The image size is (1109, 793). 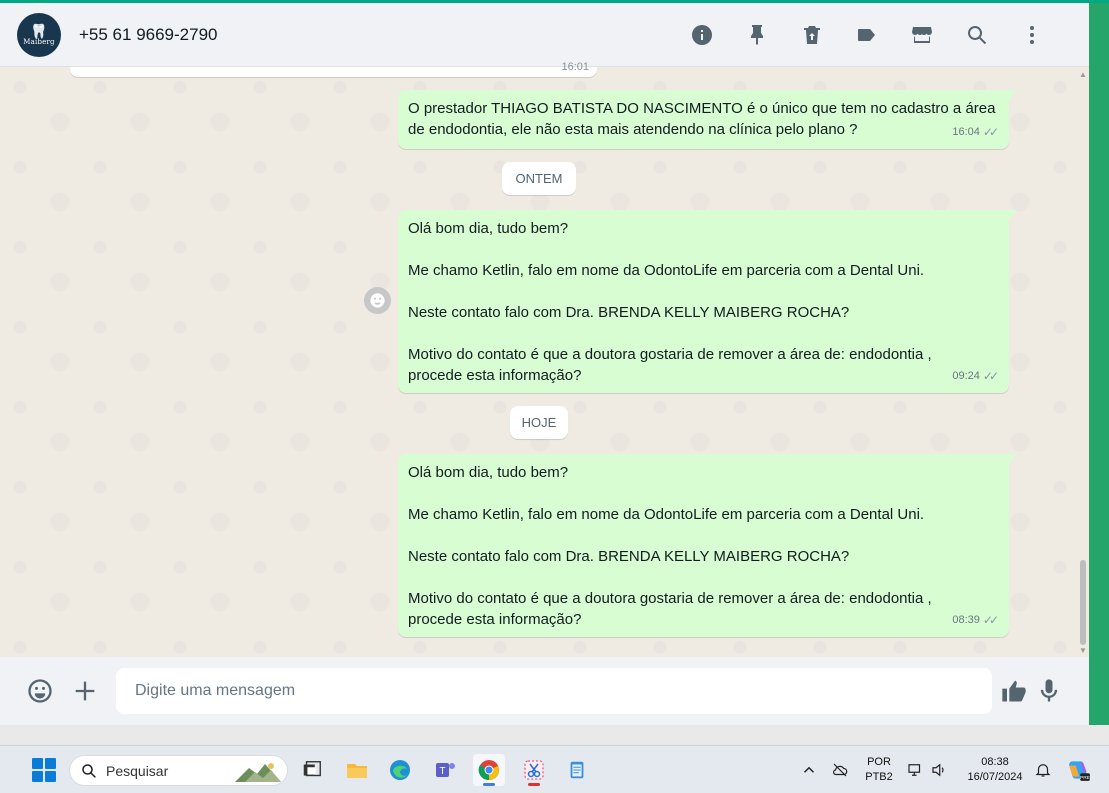 I want to click on composer, so click(x=544, y=691).